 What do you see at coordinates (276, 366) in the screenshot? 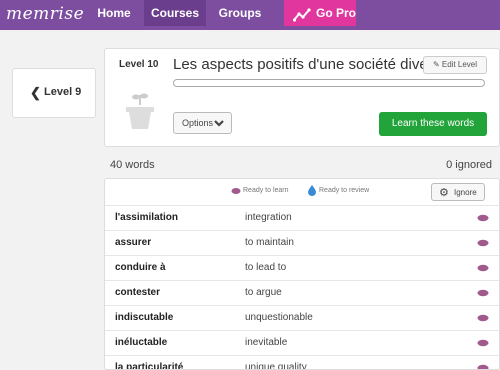
I see `definition-text: unique quality` at bounding box center [276, 366].